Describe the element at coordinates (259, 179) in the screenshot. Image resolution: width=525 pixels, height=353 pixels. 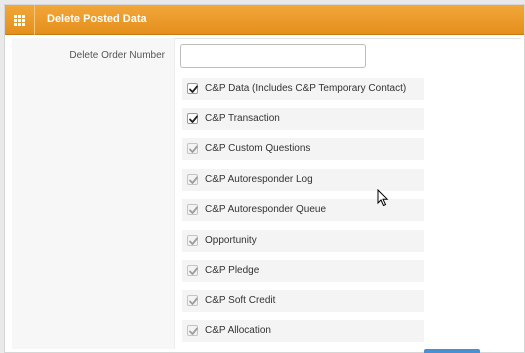
I see `option-label: C&P Autoresponder Log` at that location.